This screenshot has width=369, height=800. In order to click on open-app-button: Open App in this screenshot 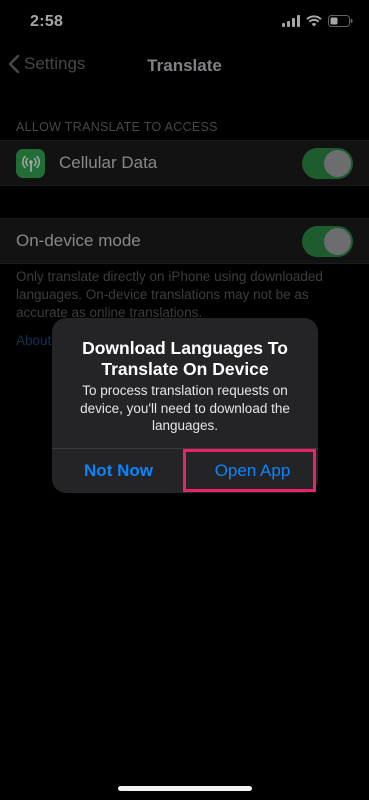, I will do `click(252, 471)`.